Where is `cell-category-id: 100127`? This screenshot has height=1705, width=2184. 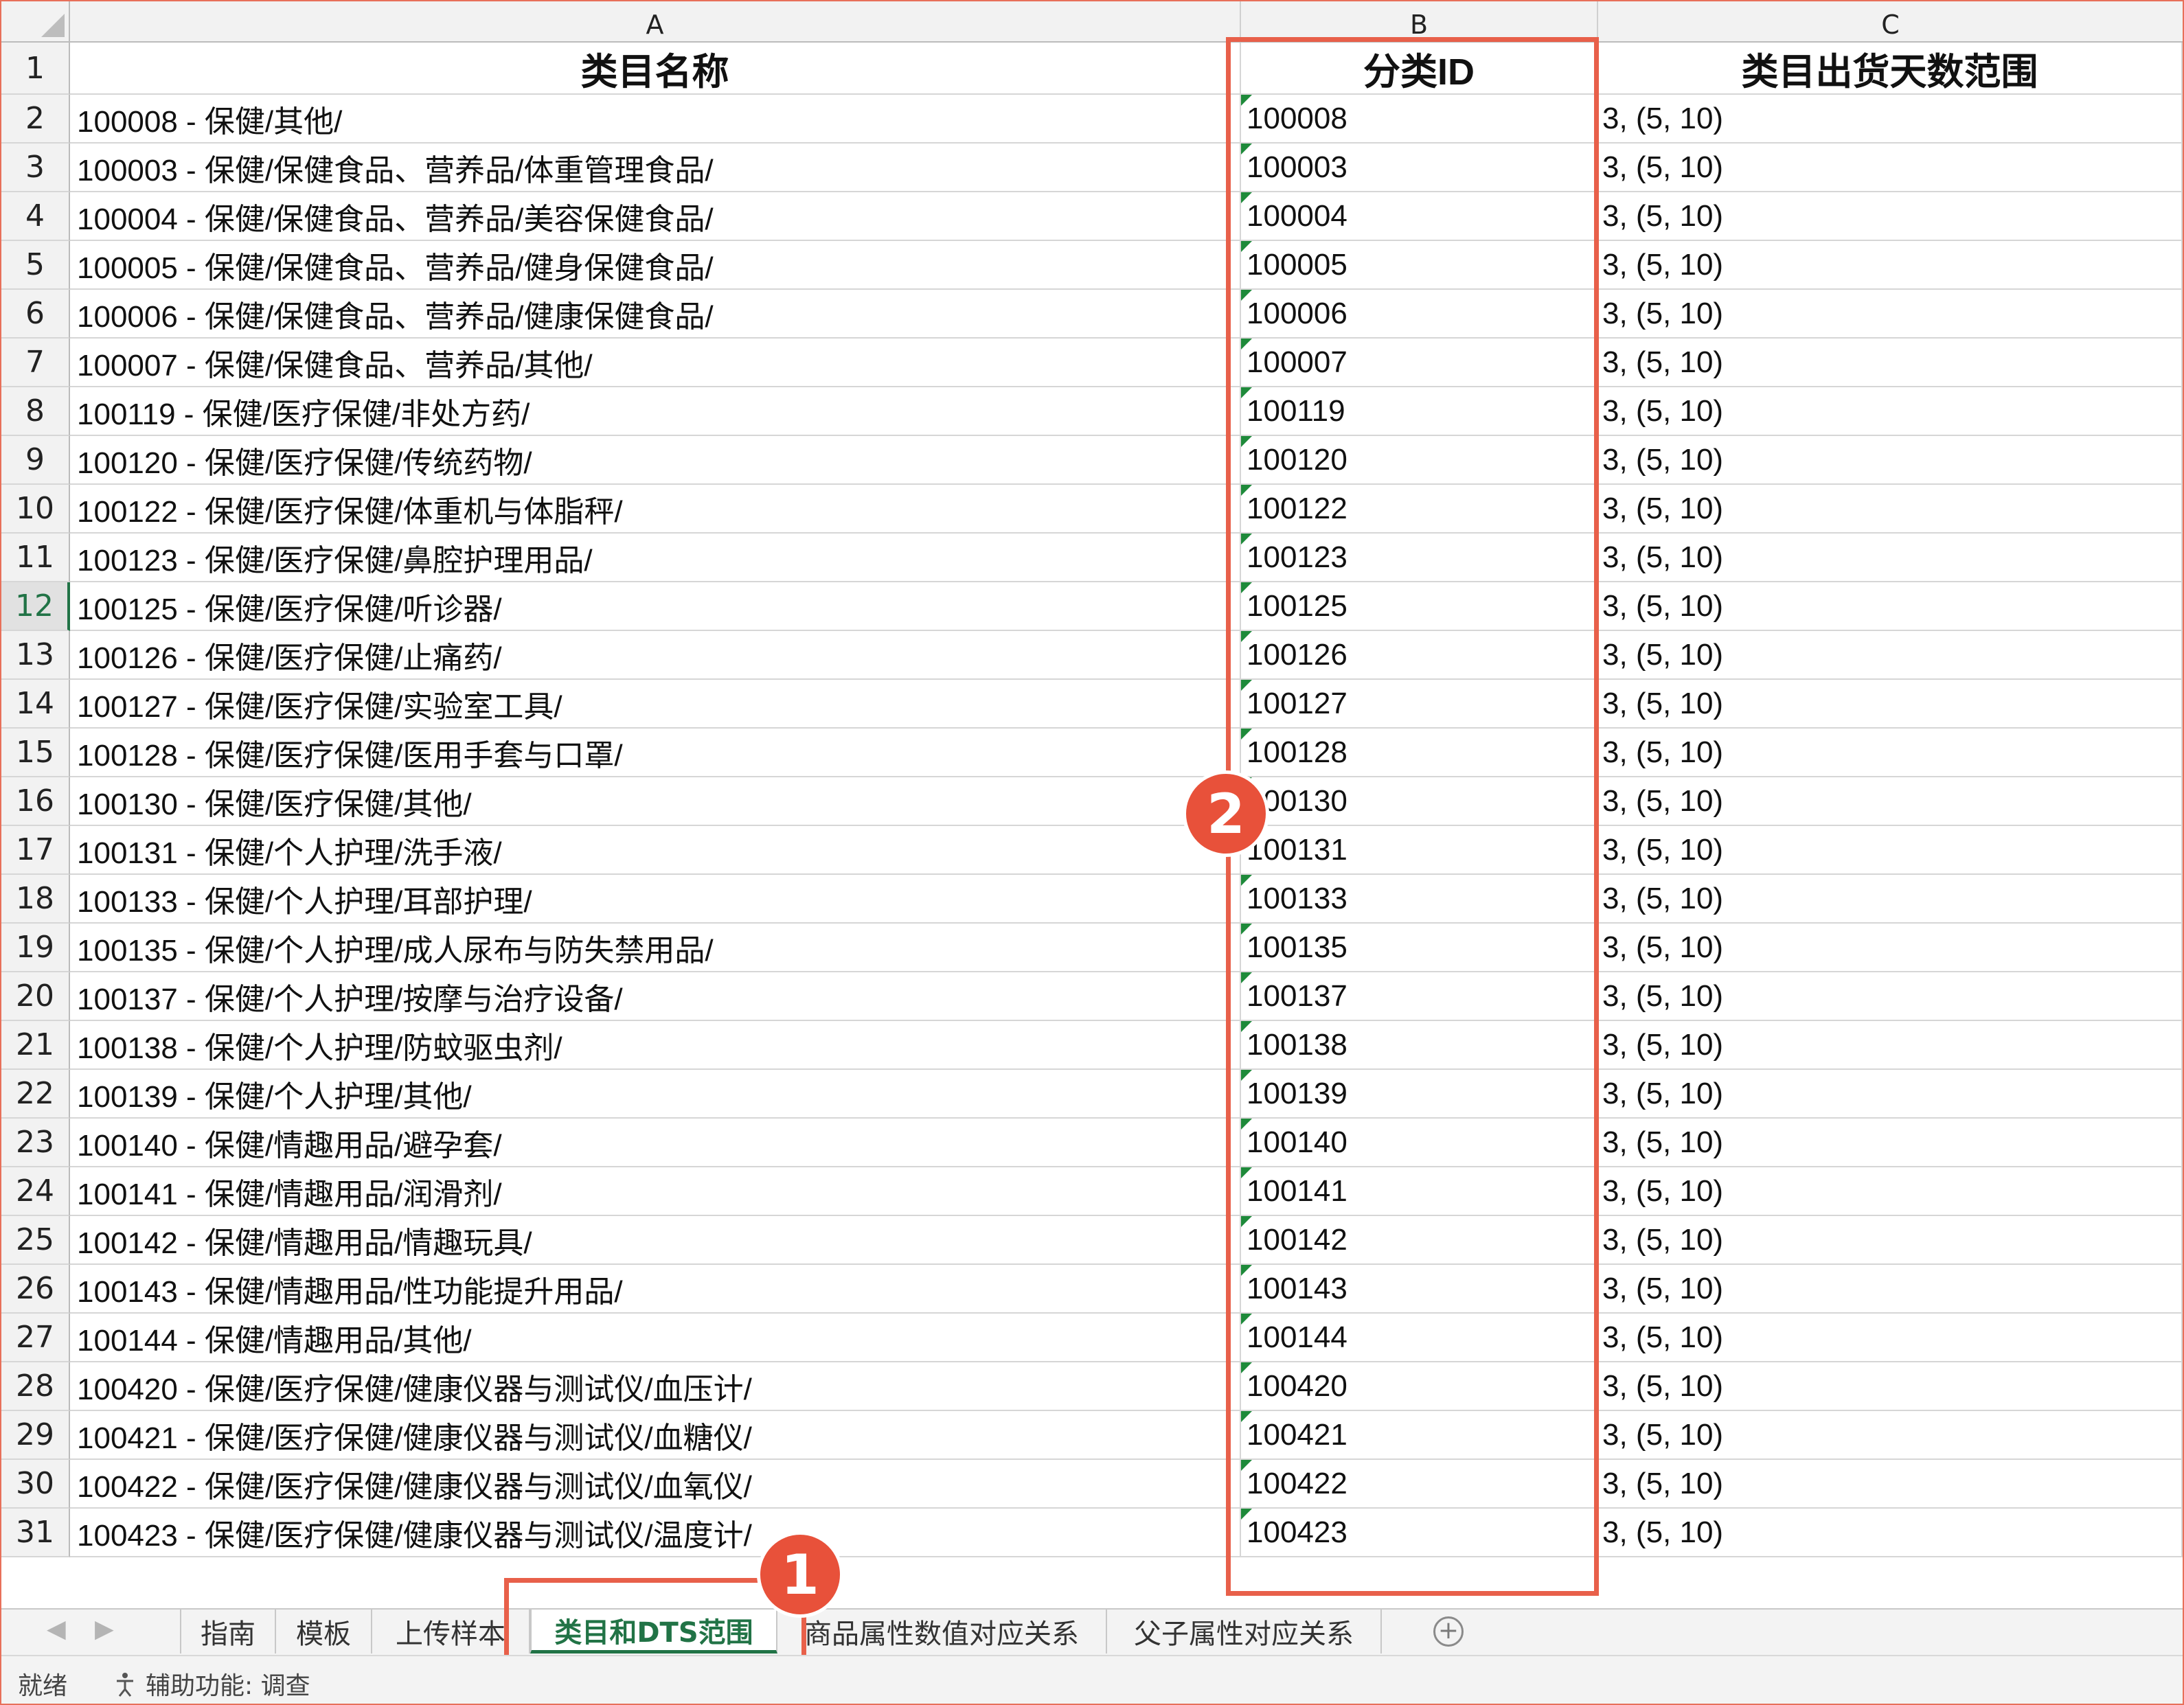 cell-category-id: 100127 is located at coordinates (1419, 704).